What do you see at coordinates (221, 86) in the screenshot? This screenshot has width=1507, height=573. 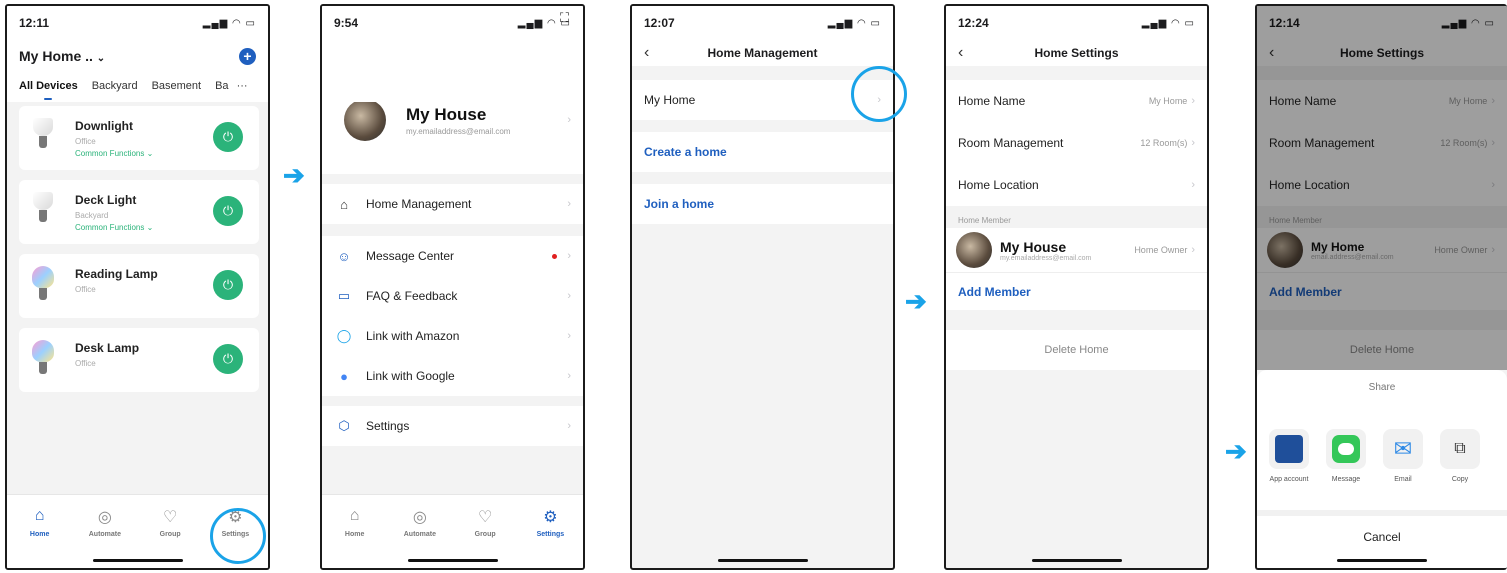 I see `tab-ba: Ba` at bounding box center [221, 86].